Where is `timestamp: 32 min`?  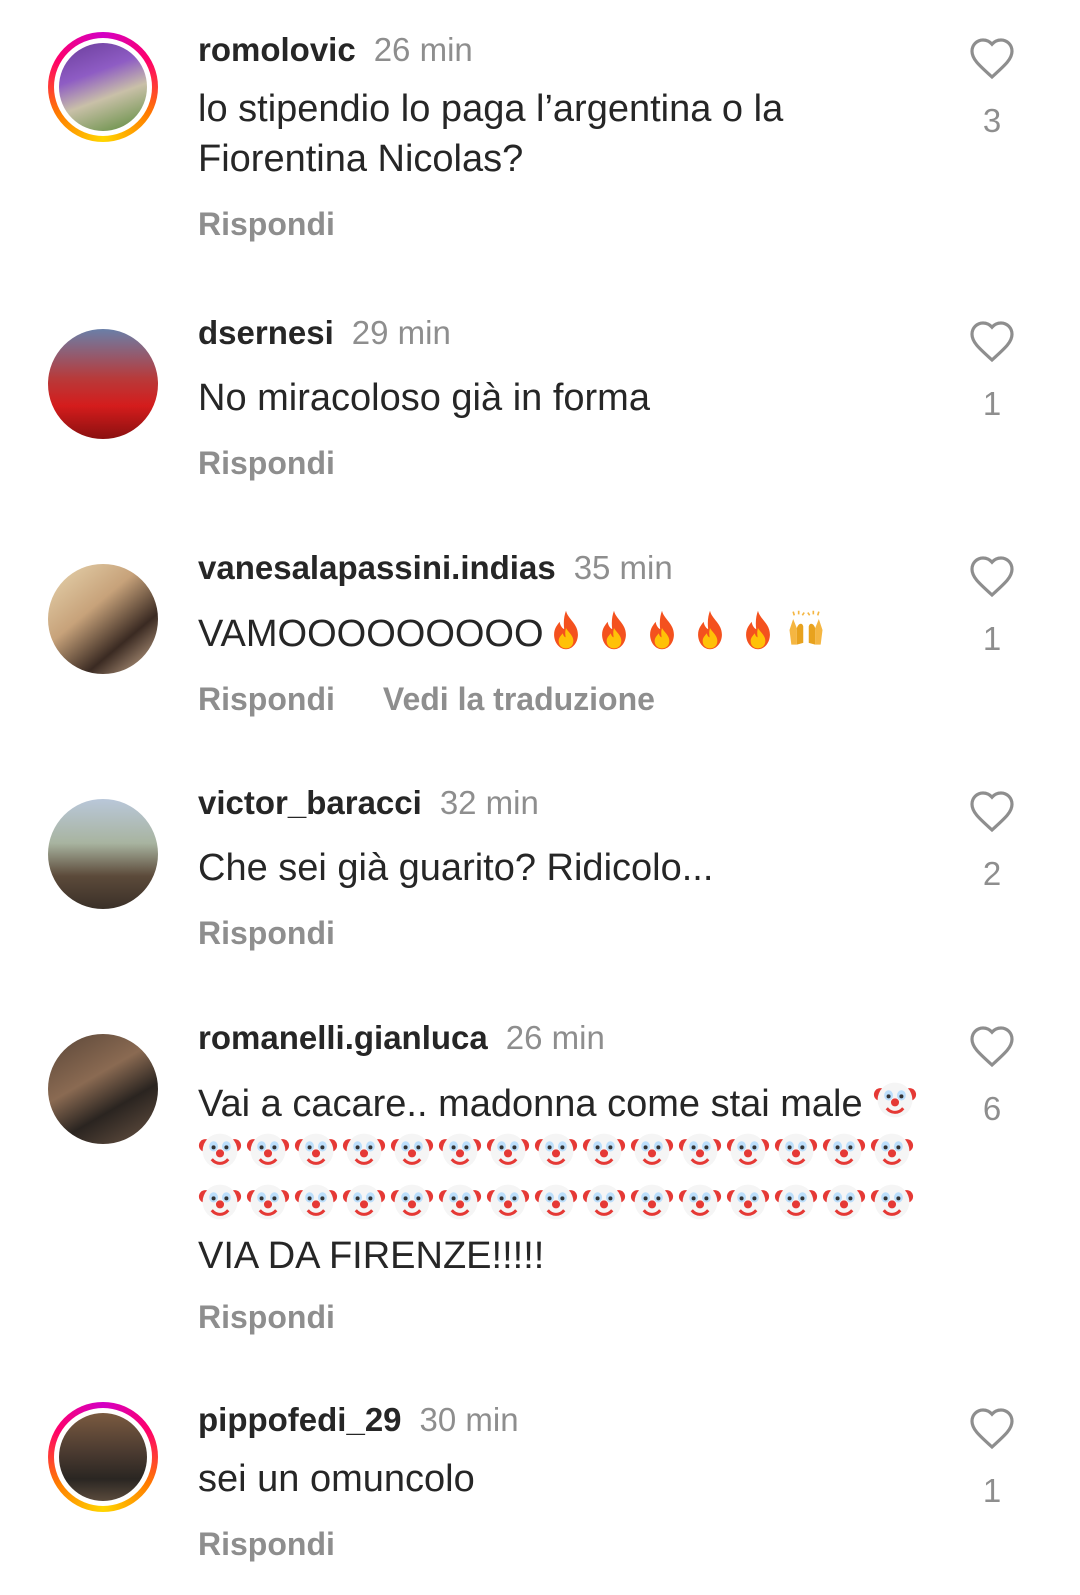
timestamp: 32 min is located at coordinates (489, 802).